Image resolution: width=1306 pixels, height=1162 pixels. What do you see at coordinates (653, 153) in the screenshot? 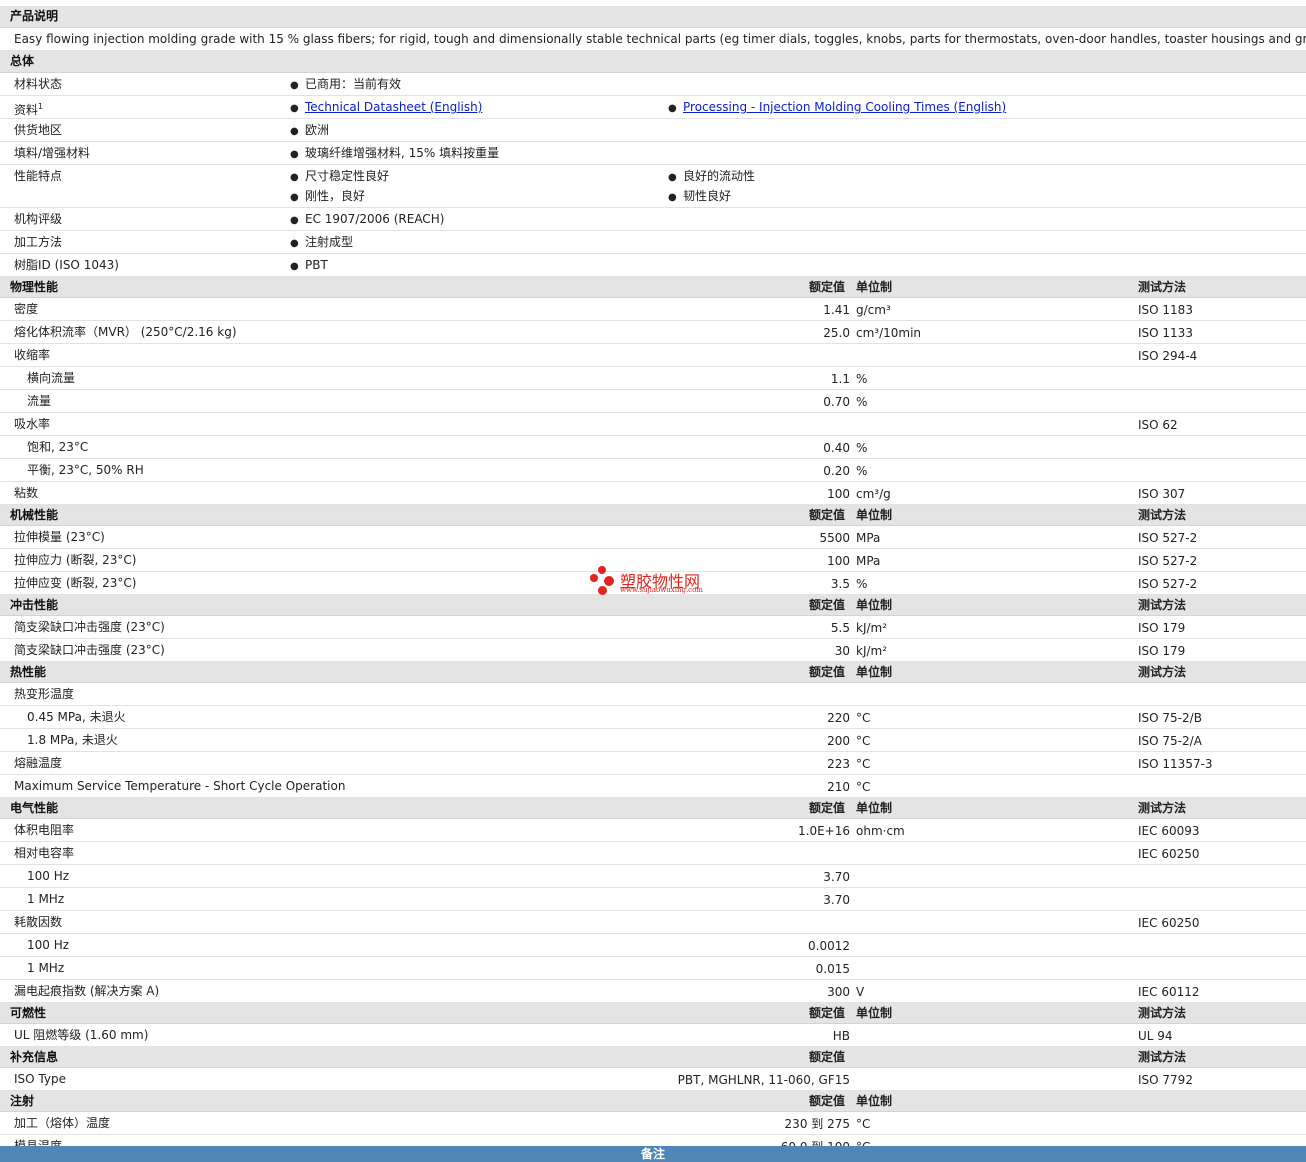
I see `general-info-row: 填料/增强材料 ● 玻璃纤维增强材料, 15% 填料按重量` at bounding box center [653, 153].